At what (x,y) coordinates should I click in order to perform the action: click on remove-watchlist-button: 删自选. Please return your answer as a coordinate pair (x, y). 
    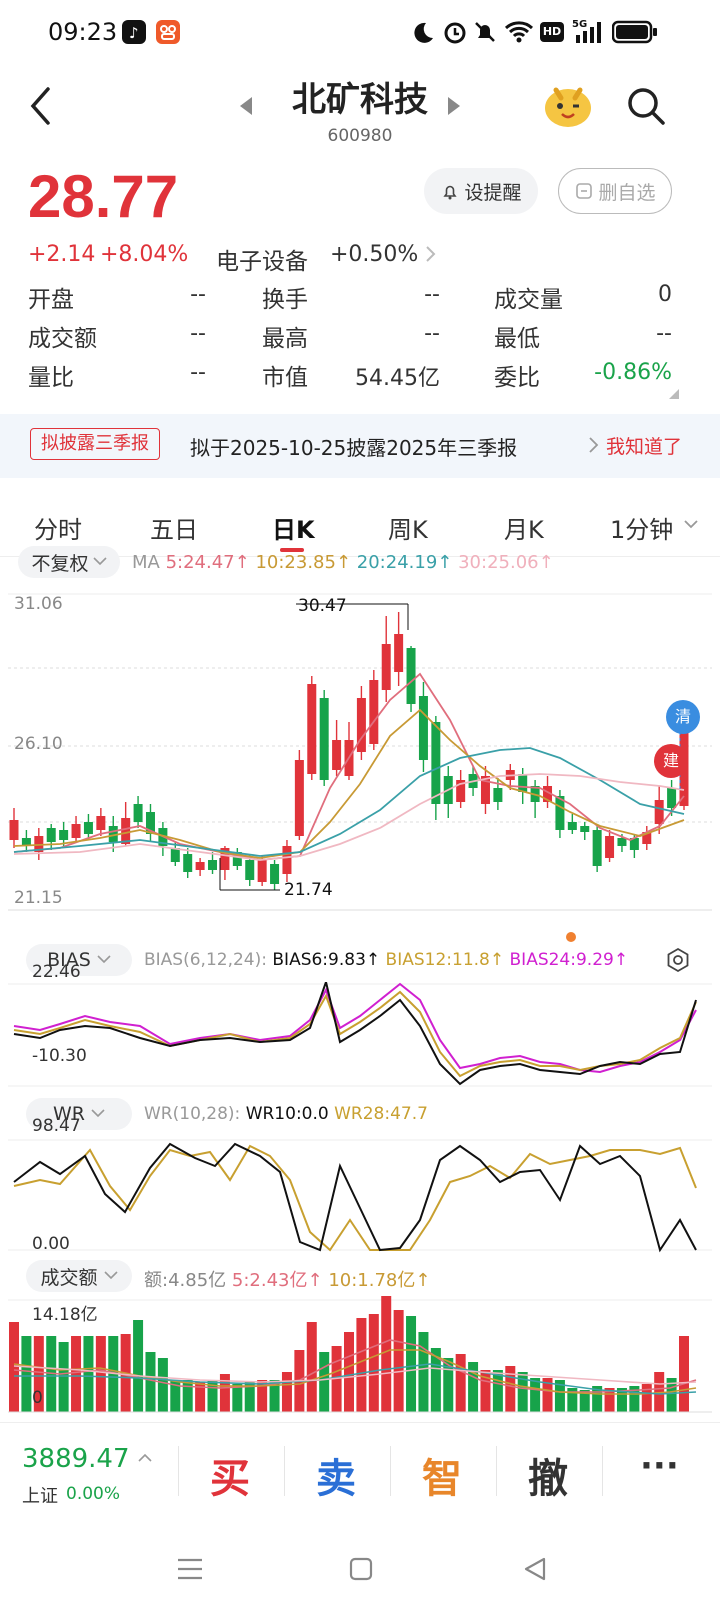
    Looking at the image, I should click on (615, 191).